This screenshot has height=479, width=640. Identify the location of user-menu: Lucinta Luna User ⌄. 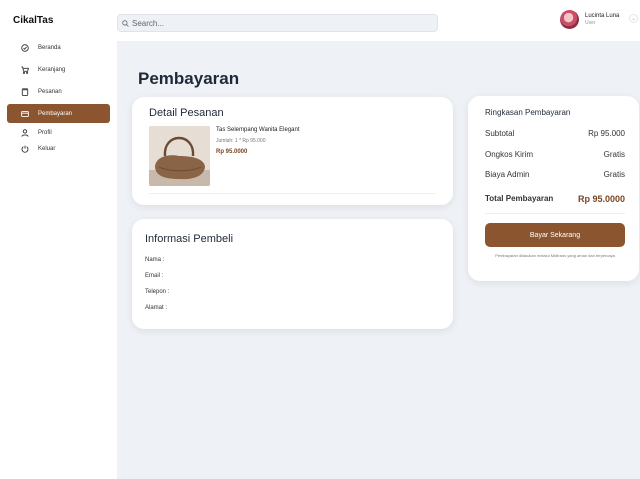
(599, 19).